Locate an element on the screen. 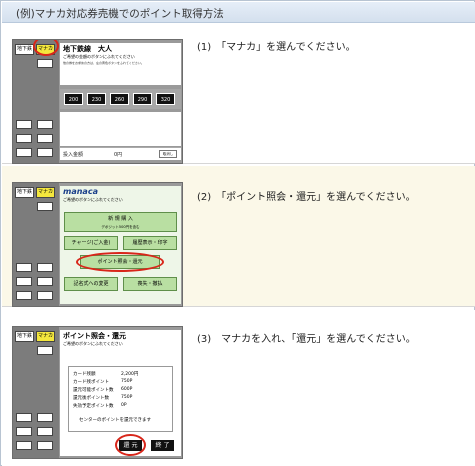 The height and width of the screenshot is (466, 475). points-title: ポイント照会・還元 is located at coordinates (94, 336).